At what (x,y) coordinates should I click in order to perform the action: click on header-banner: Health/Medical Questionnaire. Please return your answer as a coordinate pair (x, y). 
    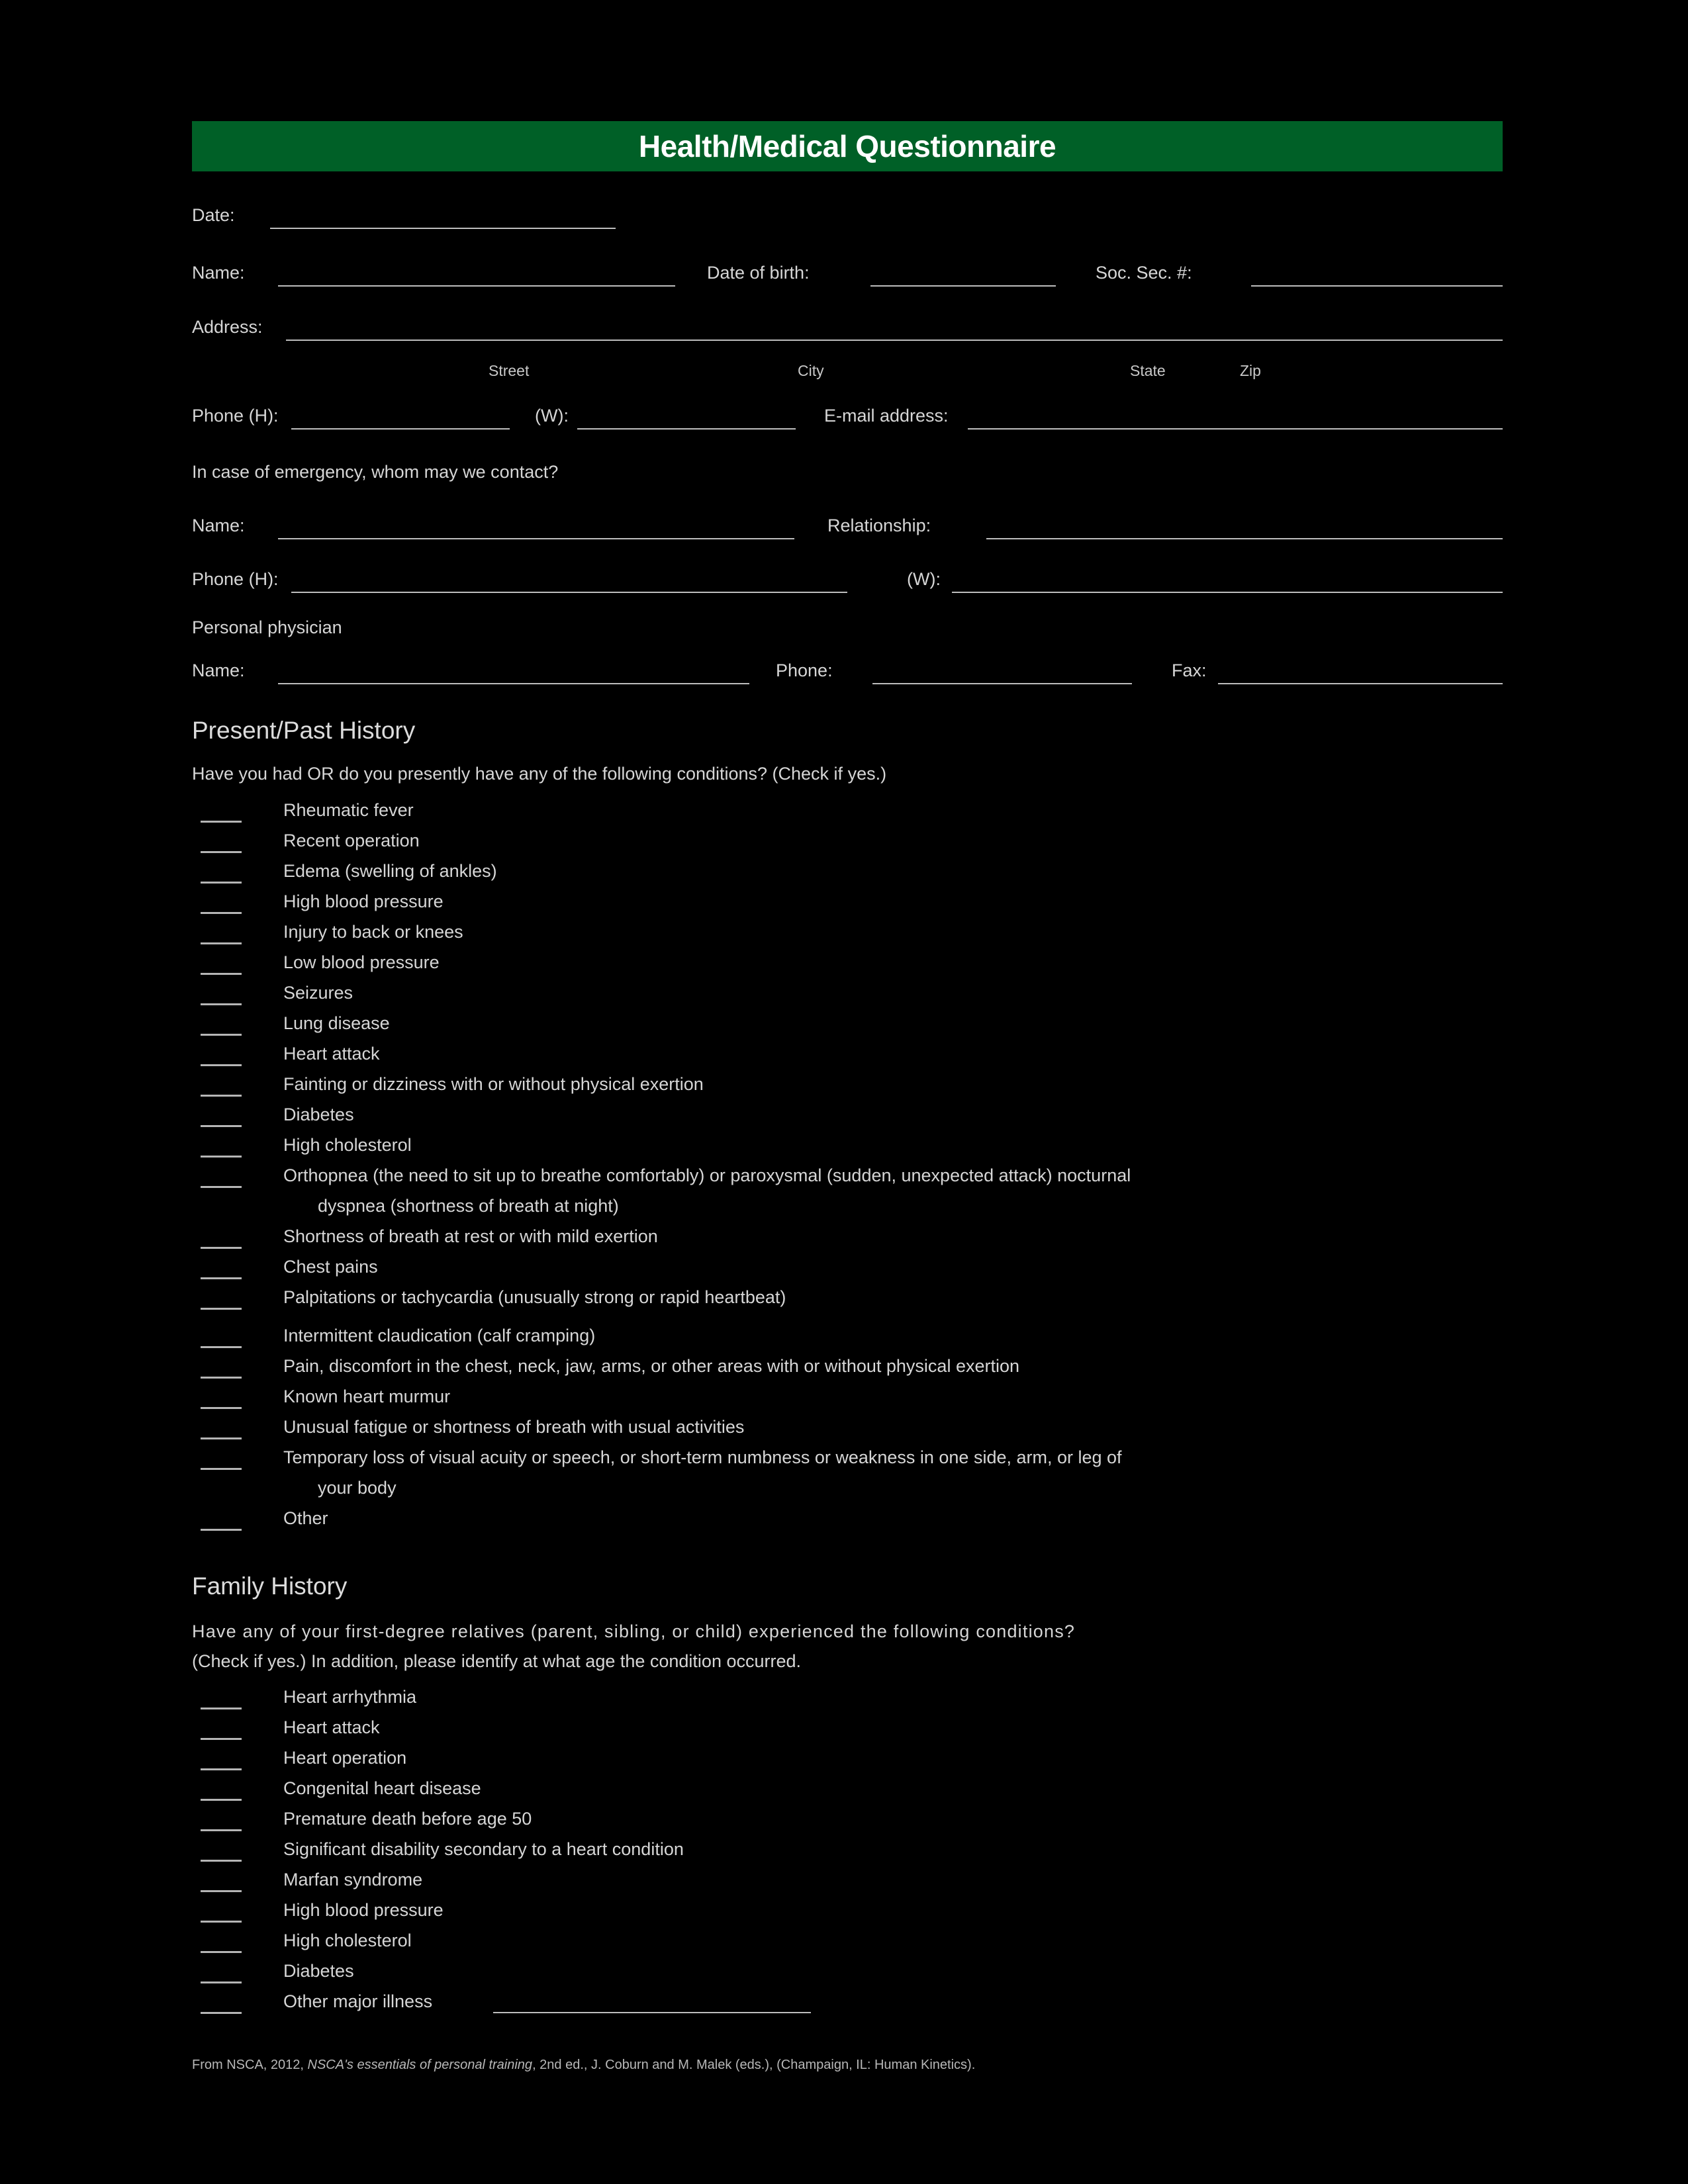
    Looking at the image, I should click on (847, 146).